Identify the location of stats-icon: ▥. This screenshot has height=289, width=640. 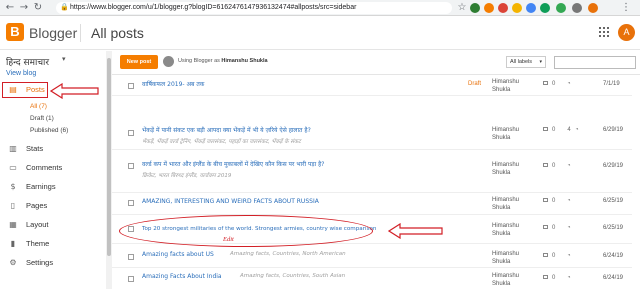
(13, 148).